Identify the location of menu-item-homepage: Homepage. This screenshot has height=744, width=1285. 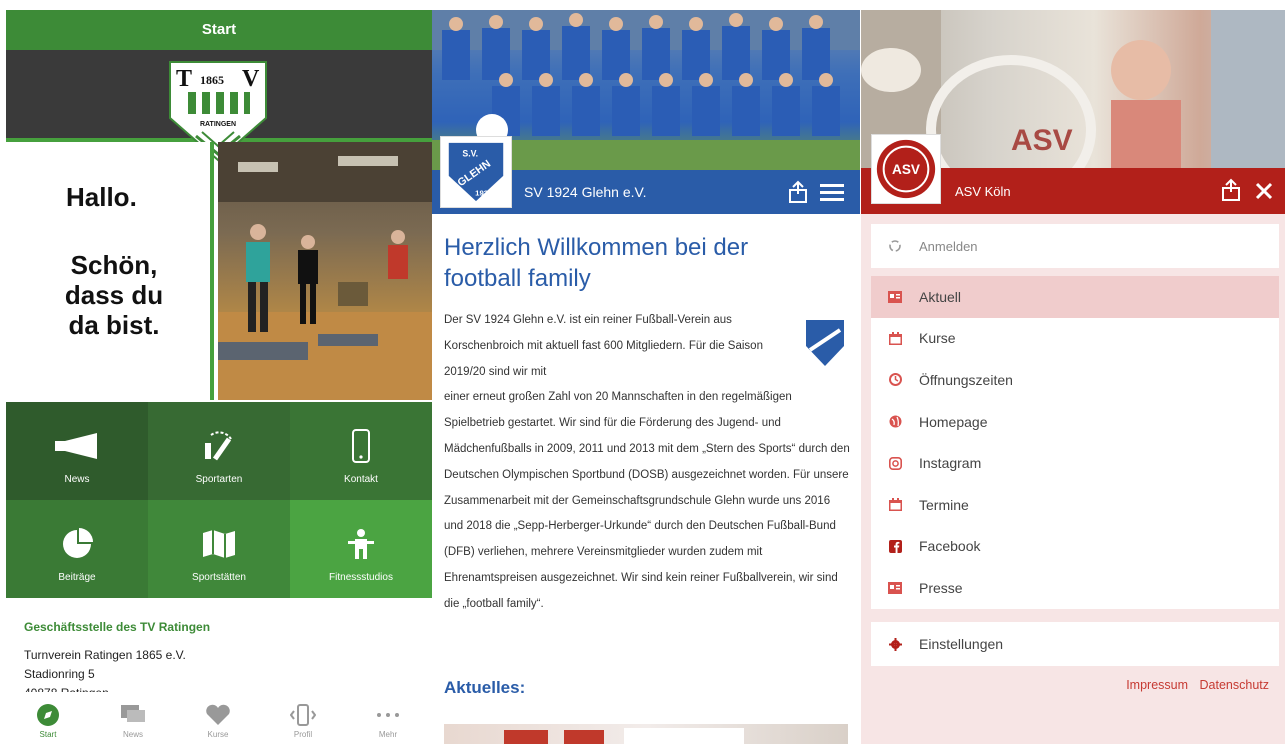
(1075, 422).